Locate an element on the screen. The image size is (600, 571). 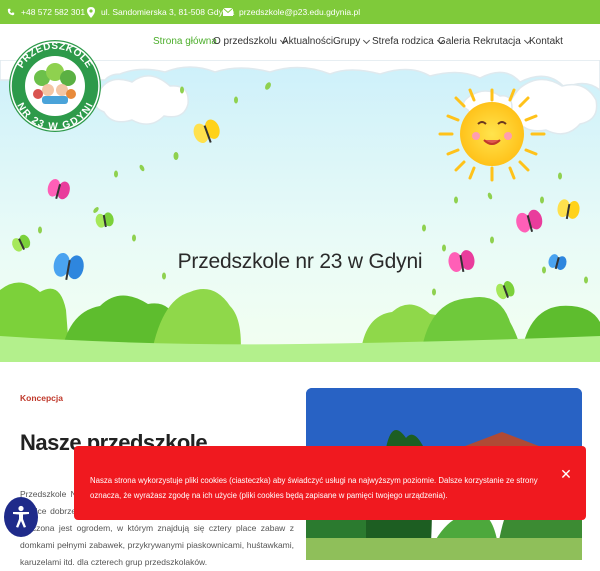
menu-label: Kontakt is located at coordinates (546, 41).